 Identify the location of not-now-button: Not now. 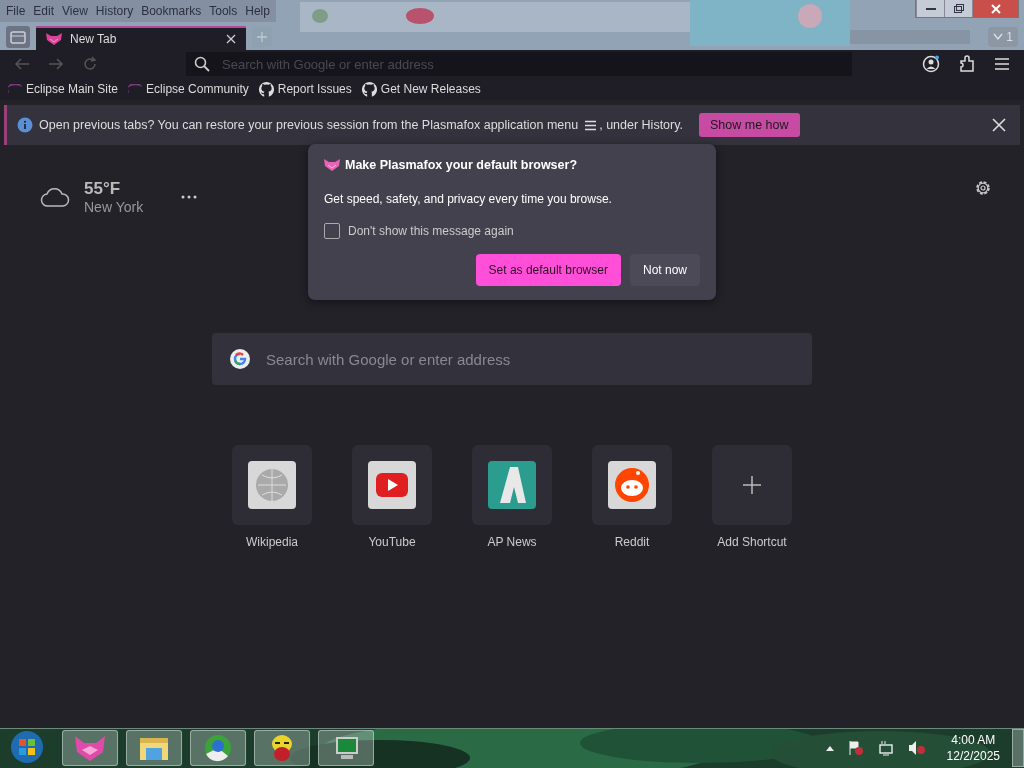
(664, 270).